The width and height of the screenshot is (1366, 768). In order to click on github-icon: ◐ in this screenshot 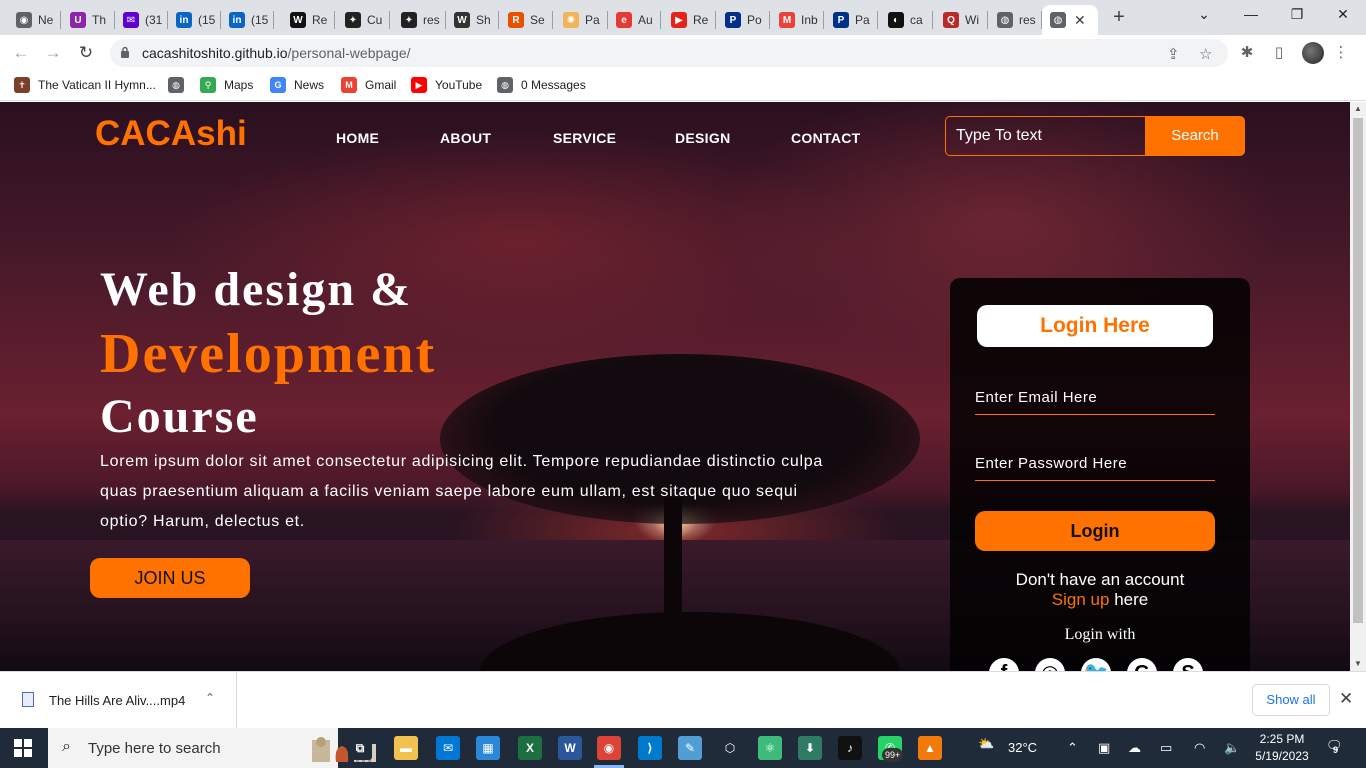, I will do `click(896, 20)`.